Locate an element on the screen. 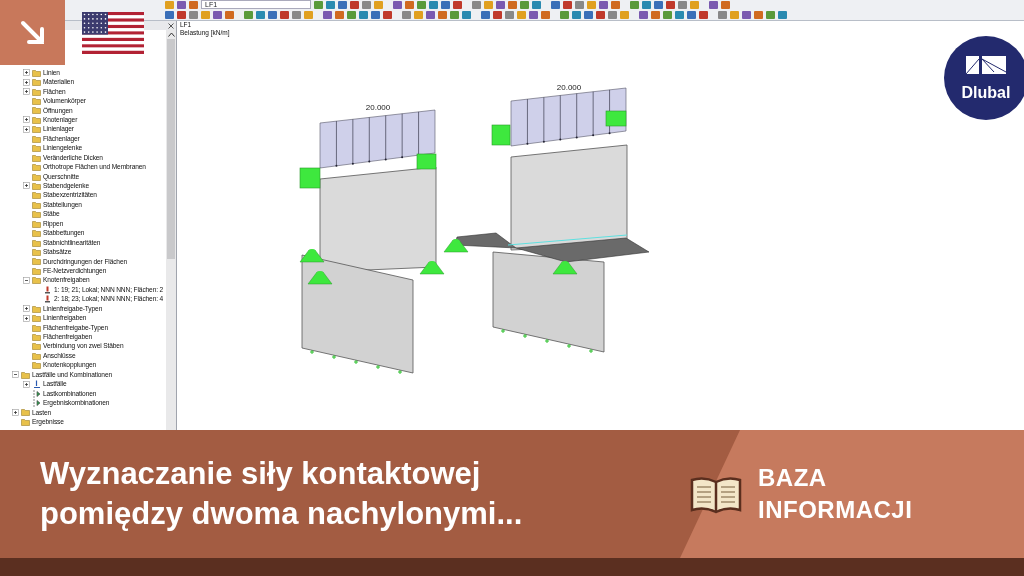 This screenshot has height=576, width=1024. scroll-up-icon is located at coordinates (171, 34).